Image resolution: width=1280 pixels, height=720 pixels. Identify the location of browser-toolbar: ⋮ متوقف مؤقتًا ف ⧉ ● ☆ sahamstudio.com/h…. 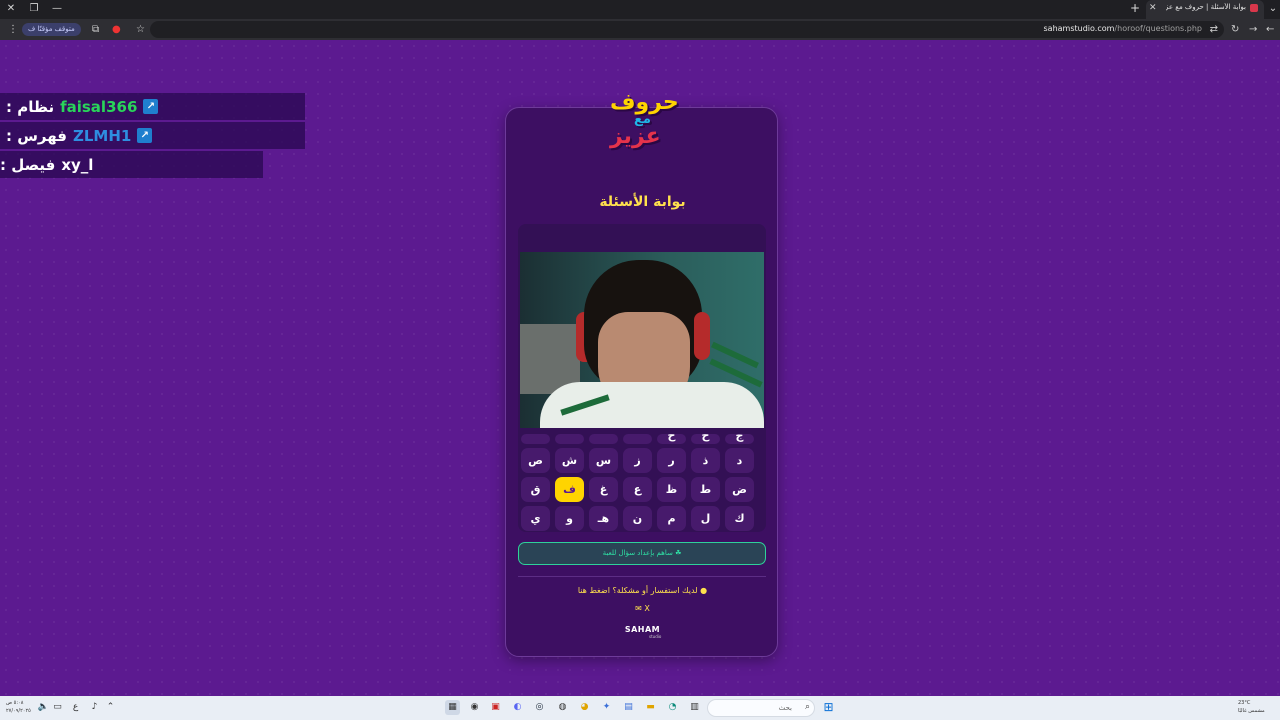
(640, 29).